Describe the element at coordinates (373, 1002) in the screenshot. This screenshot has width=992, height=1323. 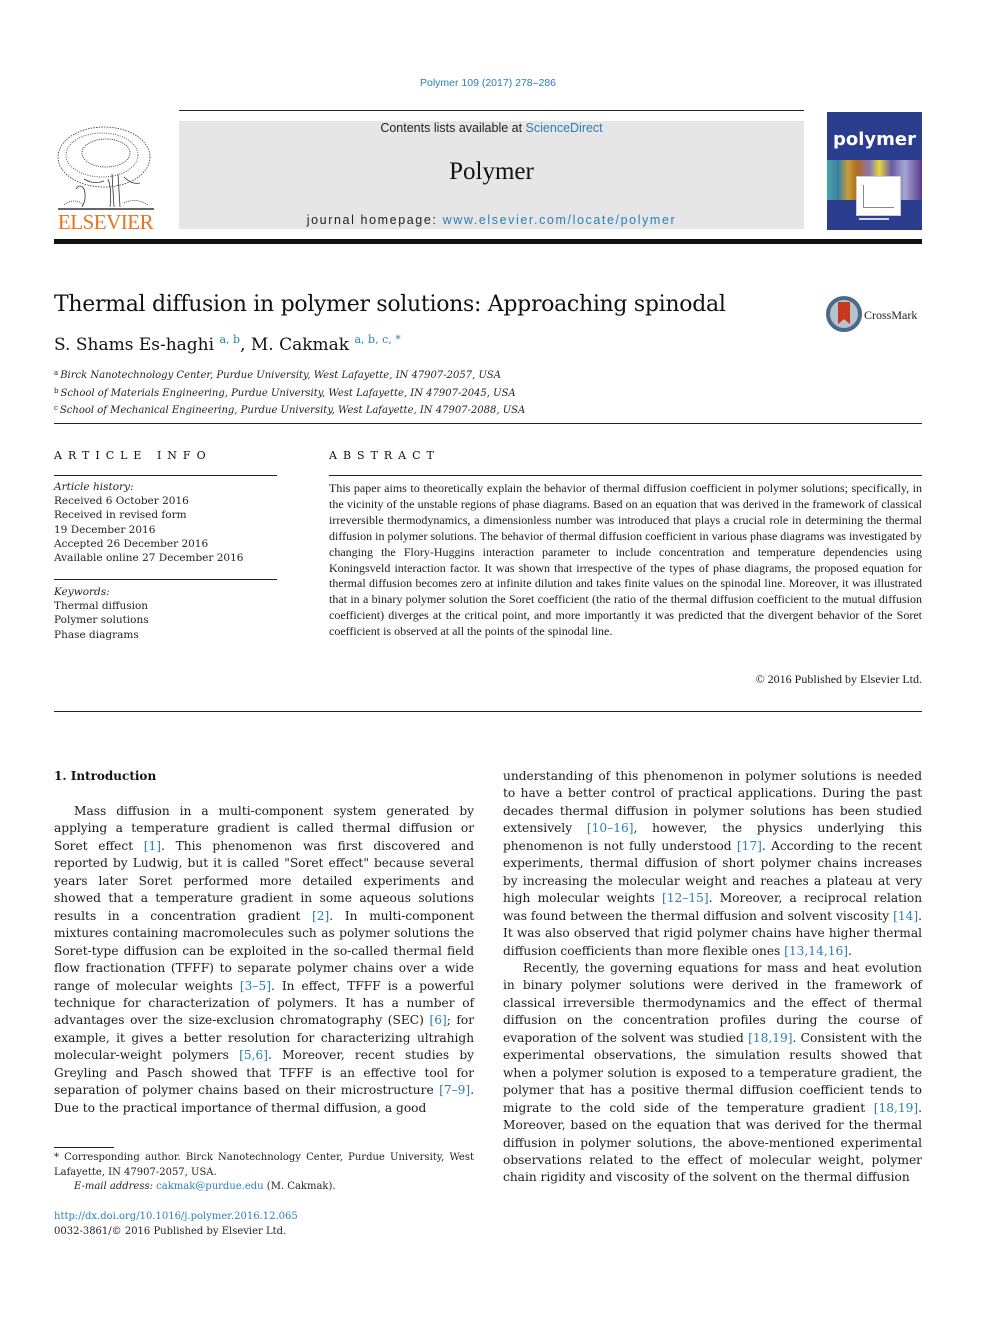
I see `body-text: has` at that location.